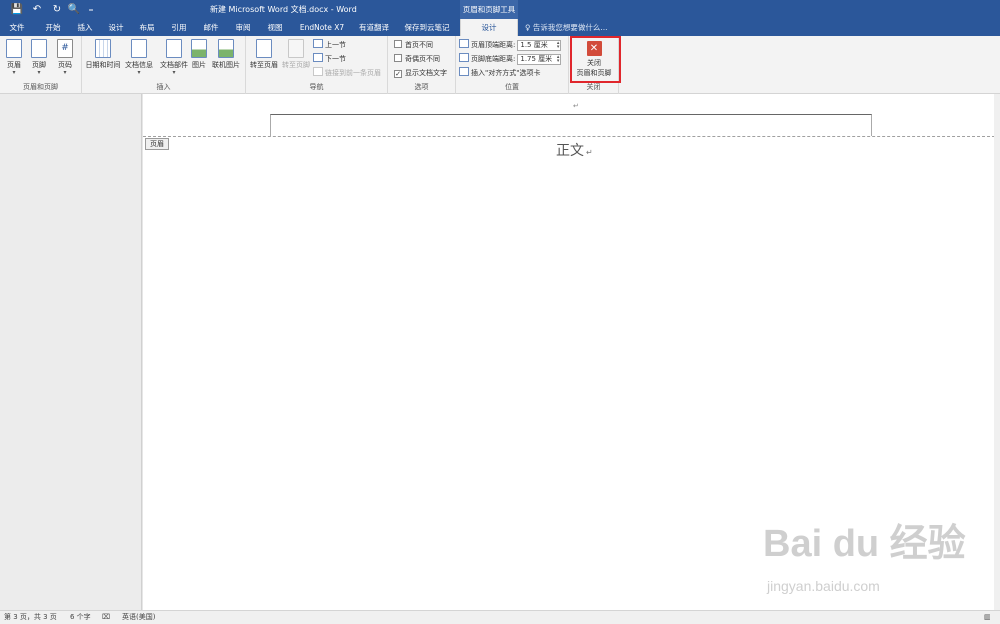 This screenshot has width=1000, height=624. Describe the element at coordinates (318, 57) in the screenshot. I see `next-section-icon` at that location.